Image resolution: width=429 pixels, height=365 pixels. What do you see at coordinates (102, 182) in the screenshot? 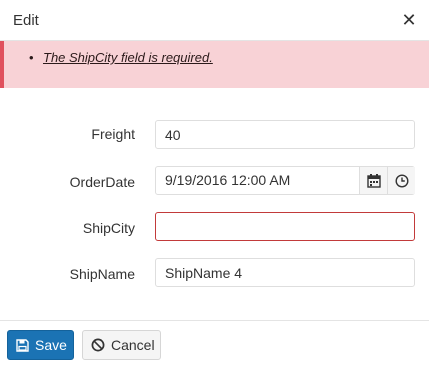
I see `order-date-label: OrderDate` at bounding box center [102, 182].